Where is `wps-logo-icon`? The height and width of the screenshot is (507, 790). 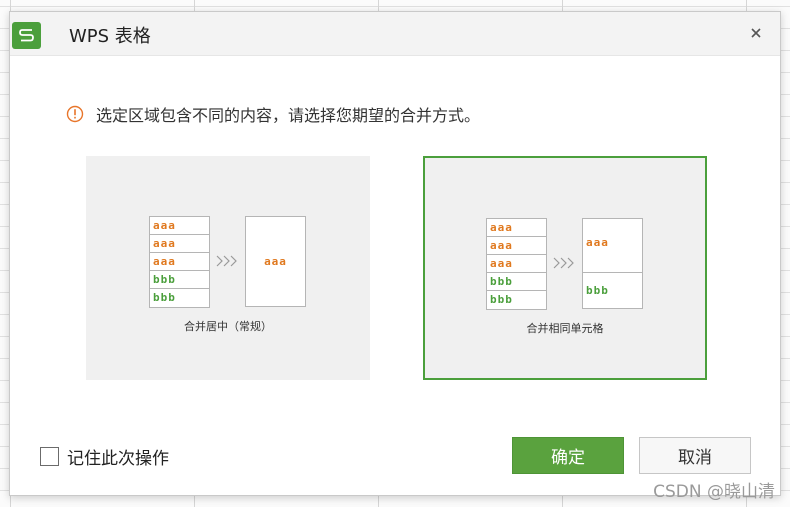
wps-logo-icon is located at coordinates (26, 35).